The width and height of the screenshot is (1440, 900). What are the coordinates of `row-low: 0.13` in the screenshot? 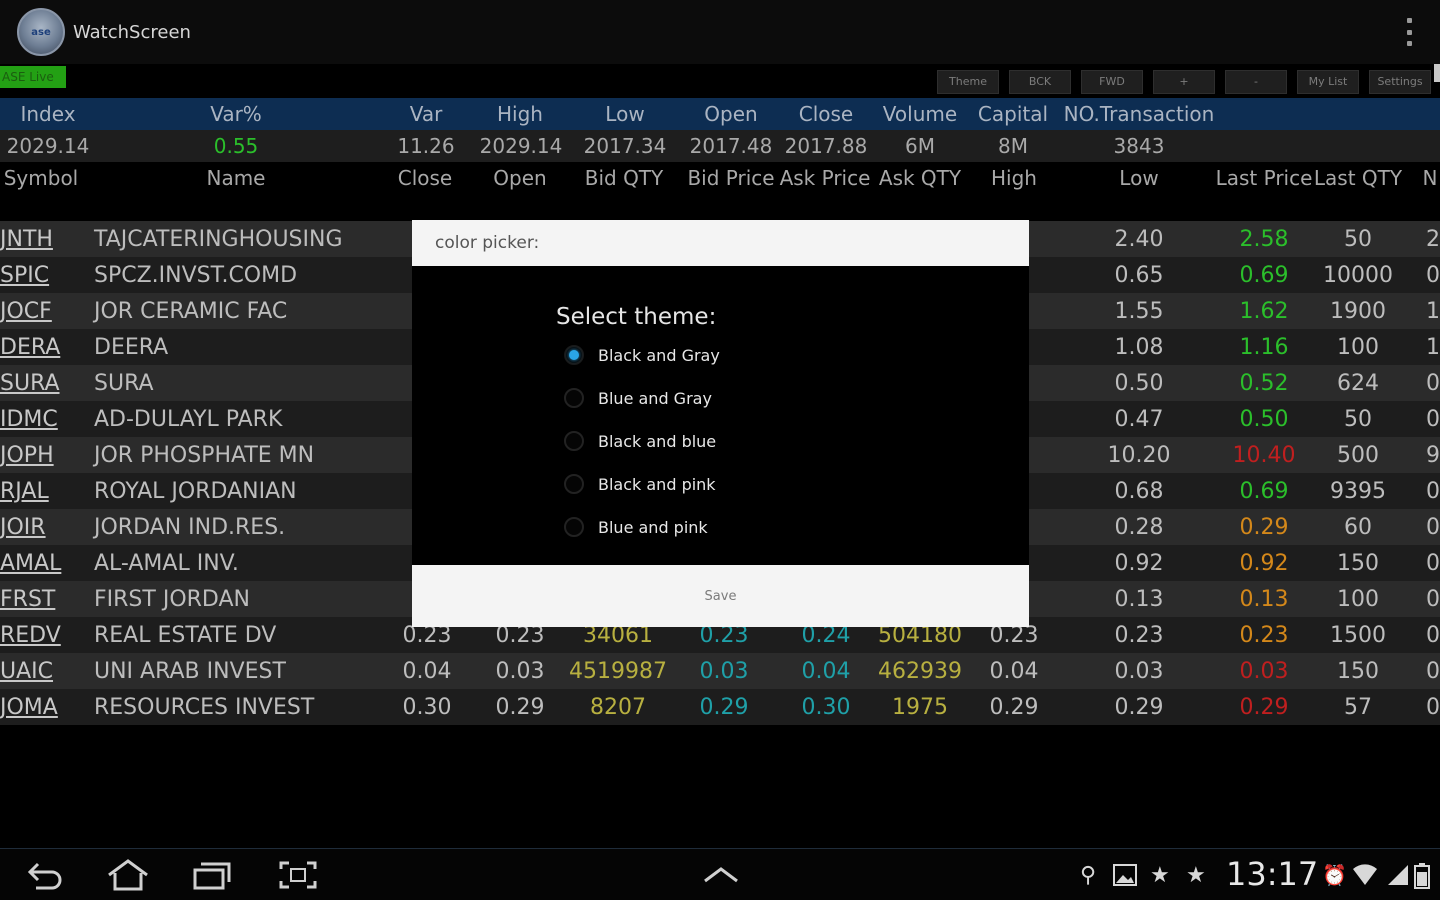 It's located at (1139, 599).